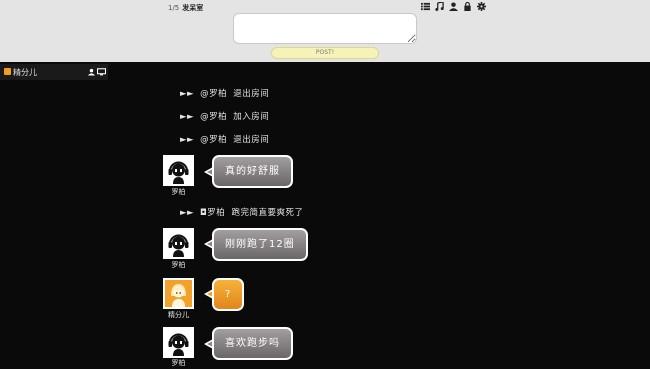  Describe the element at coordinates (325, 28) in the screenshot. I see `message-input` at that location.